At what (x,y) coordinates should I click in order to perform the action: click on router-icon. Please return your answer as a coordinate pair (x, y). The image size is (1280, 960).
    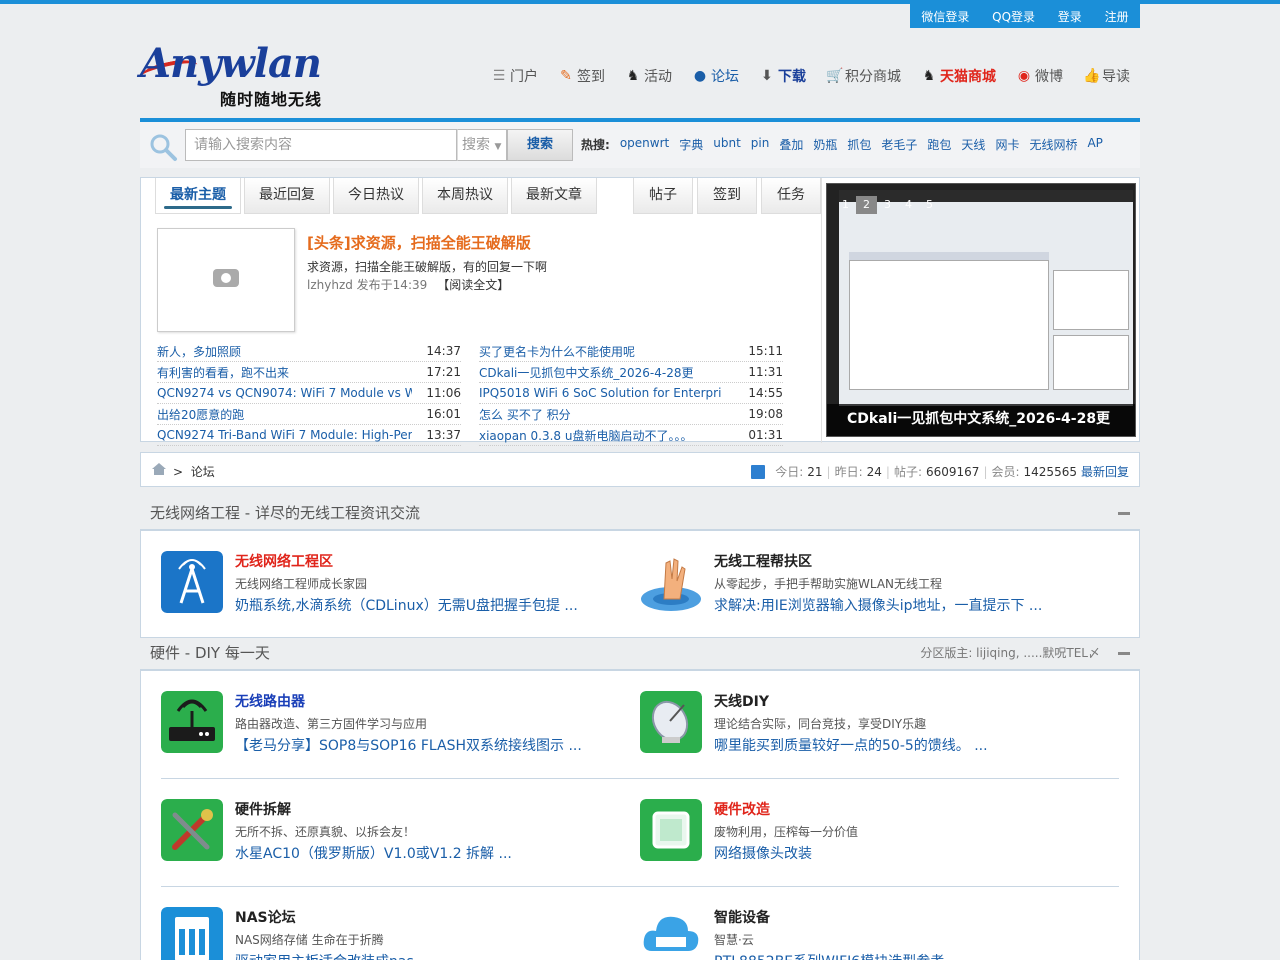
    Looking at the image, I should click on (192, 722).